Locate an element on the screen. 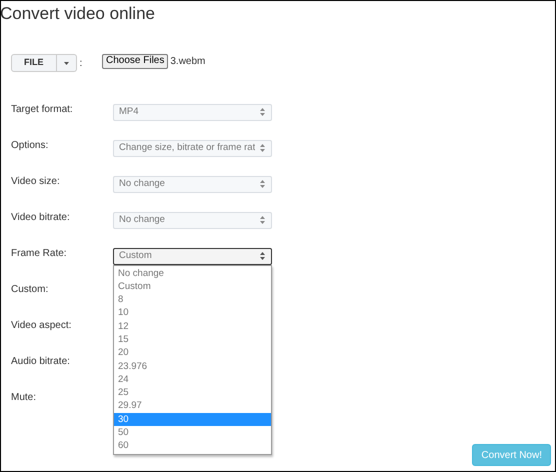  colon-text: : is located at coordinates (81, 63).